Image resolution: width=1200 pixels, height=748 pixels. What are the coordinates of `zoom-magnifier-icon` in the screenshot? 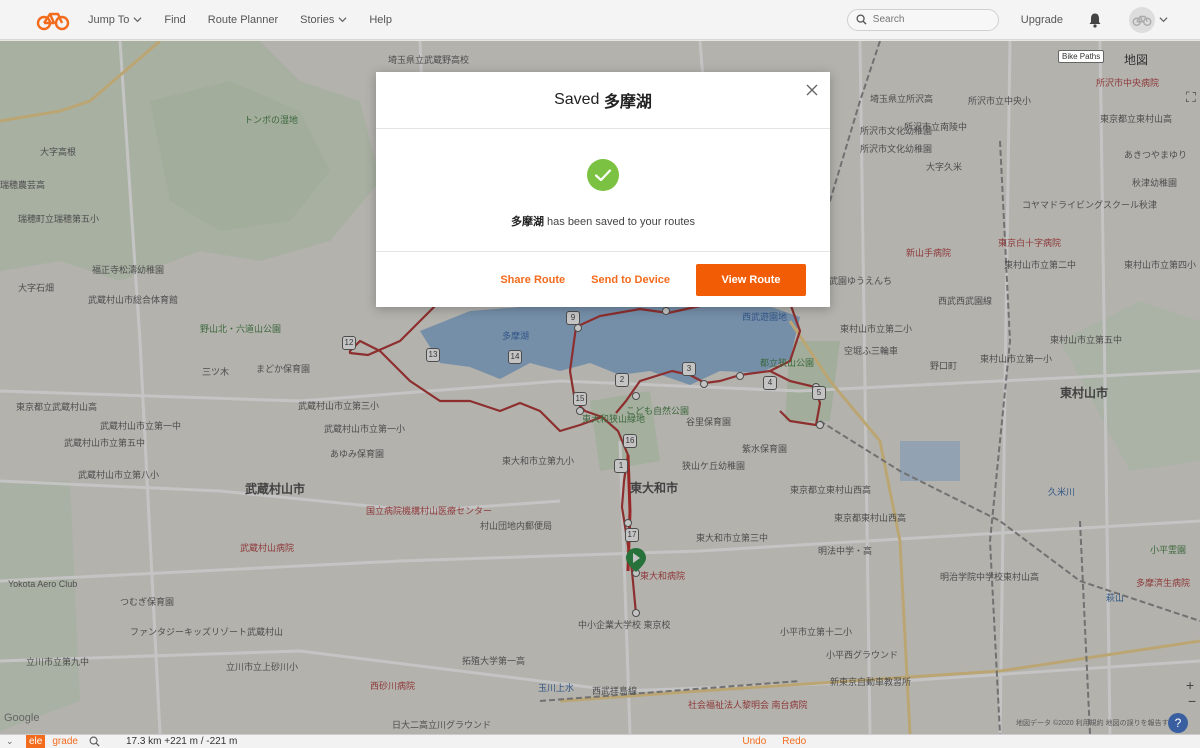 It's located at (94, 741).